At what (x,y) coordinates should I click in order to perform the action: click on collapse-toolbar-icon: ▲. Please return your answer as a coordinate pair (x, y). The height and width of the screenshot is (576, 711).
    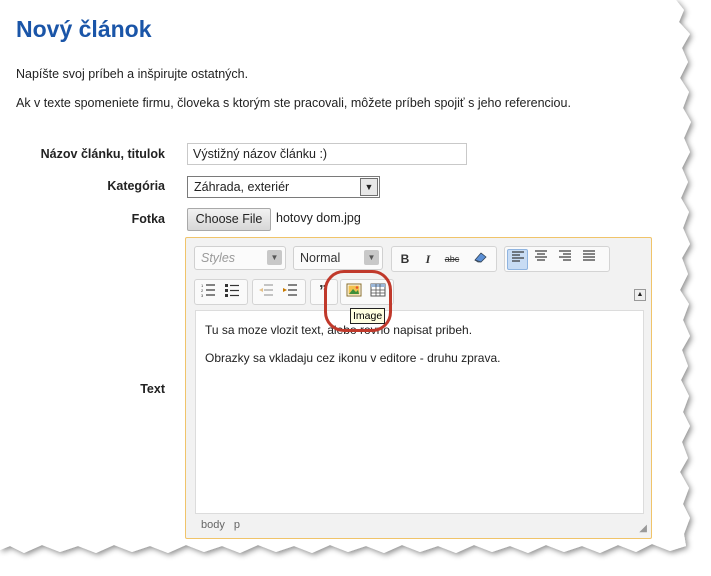
    Looking at the image, I should click on (640, 295).